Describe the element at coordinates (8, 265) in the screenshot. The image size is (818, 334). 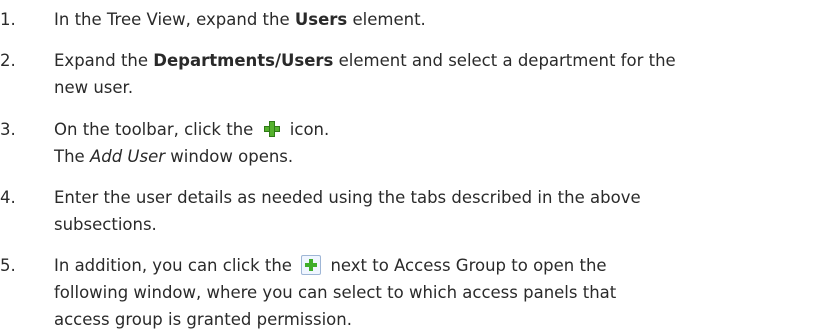
I see `step-number: 5.` at that location.